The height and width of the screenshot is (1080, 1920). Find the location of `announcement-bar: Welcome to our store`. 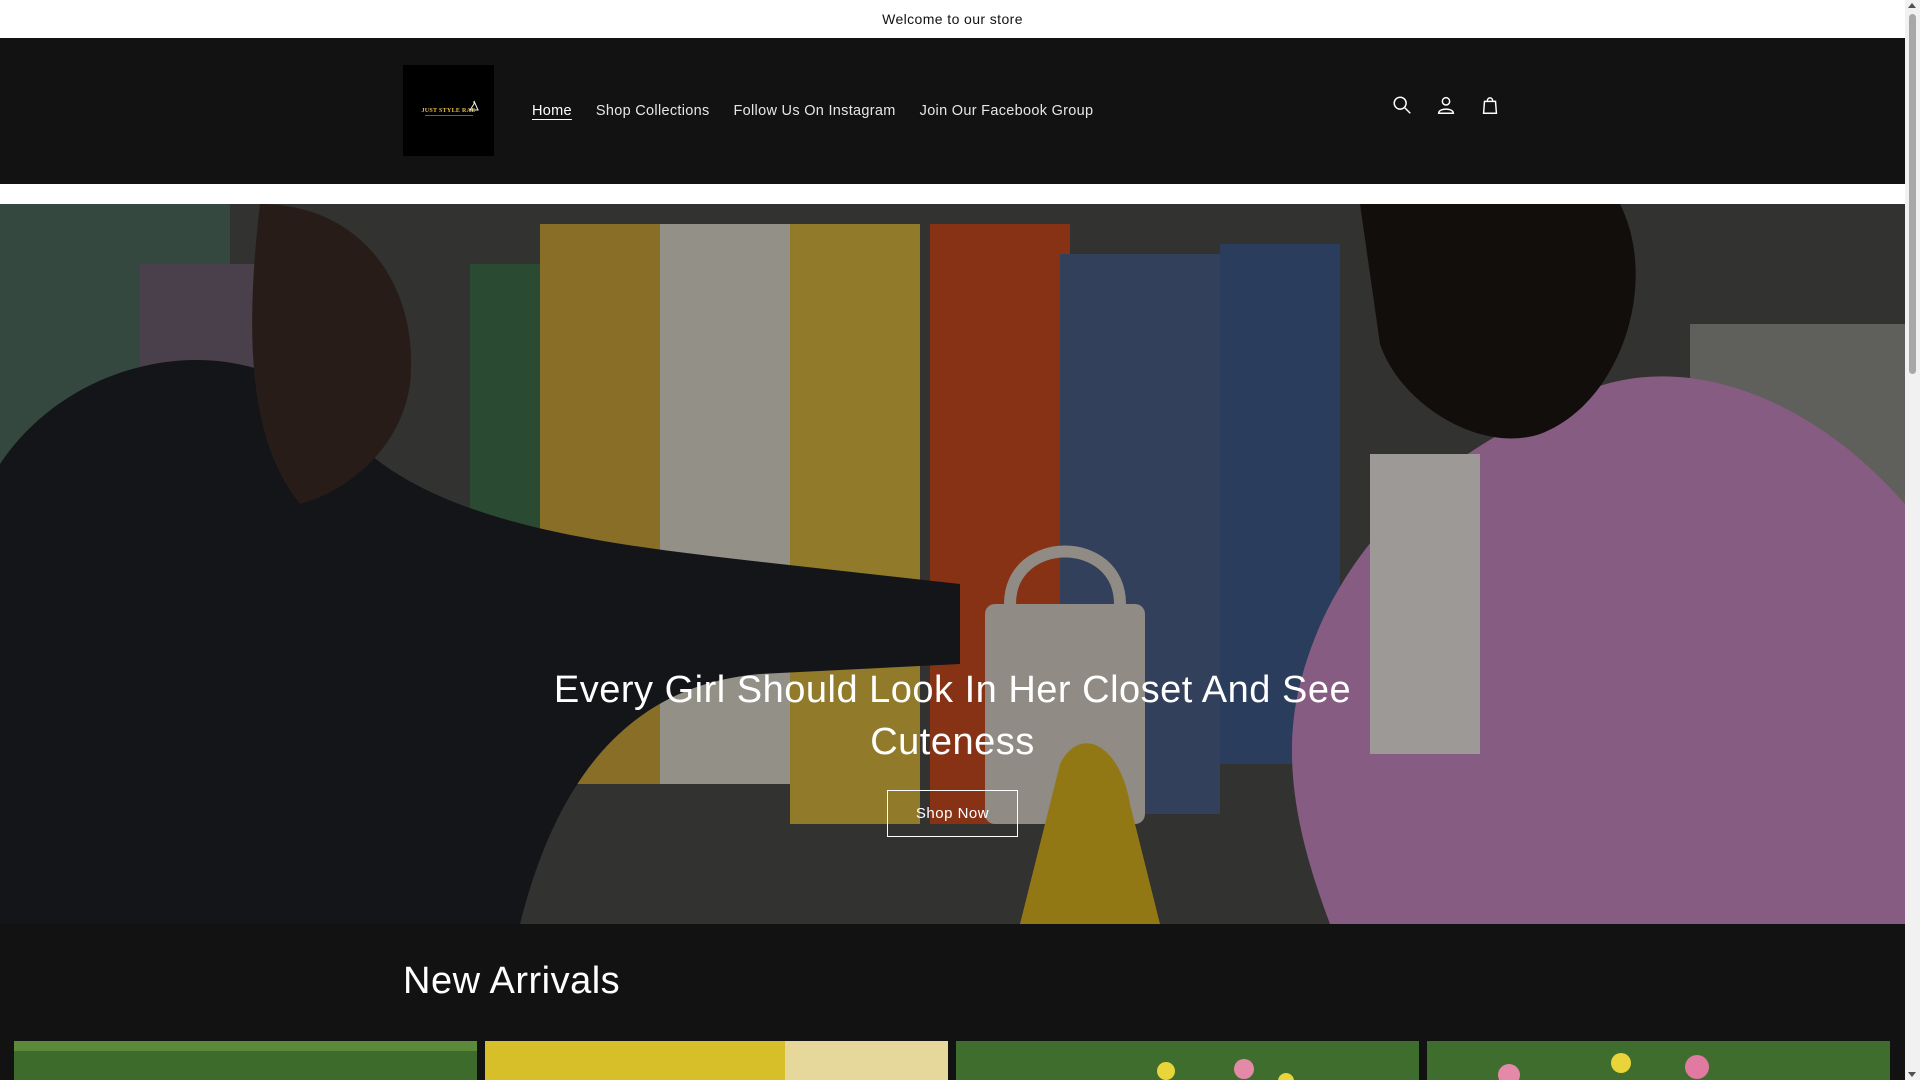

announcement-bar: Welcome to our store is located at coordinates (952, 19).